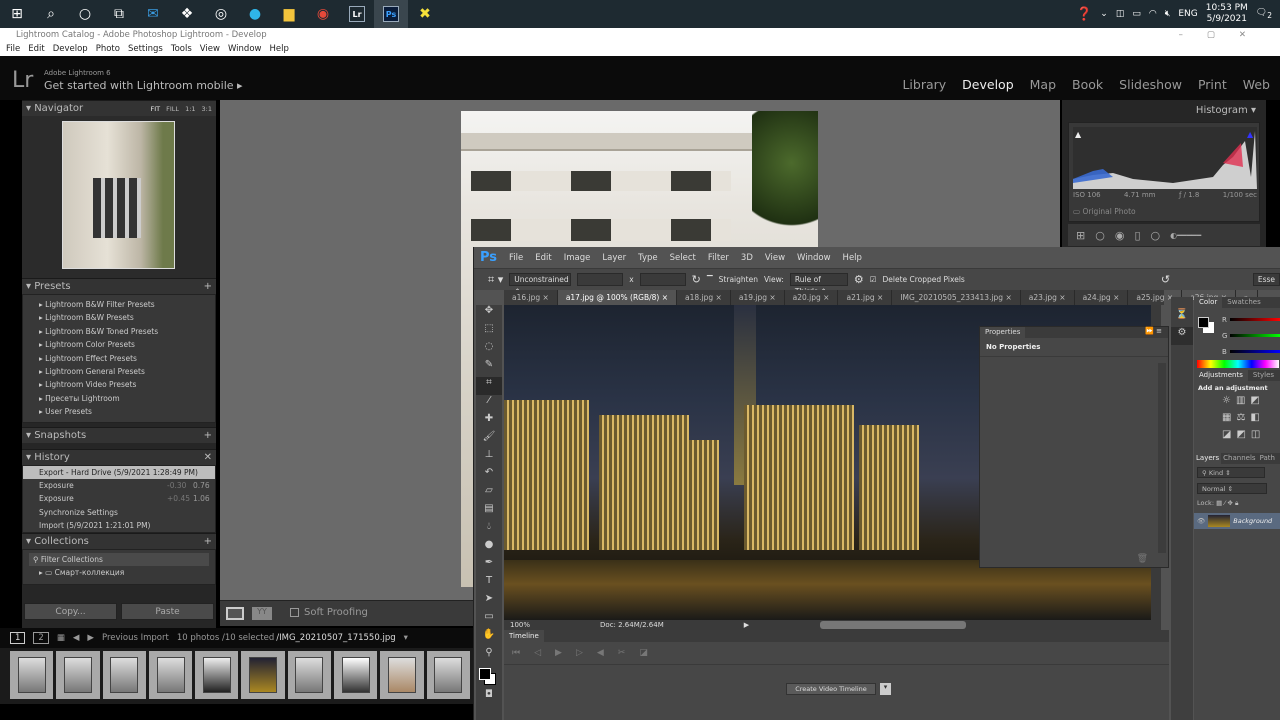 The image size is (1280, 720). Describe the element at coordinates (143, 85) in the screenshot. I see `mobile-prompt: Get started with Lightroom mobile ▸` at that location.